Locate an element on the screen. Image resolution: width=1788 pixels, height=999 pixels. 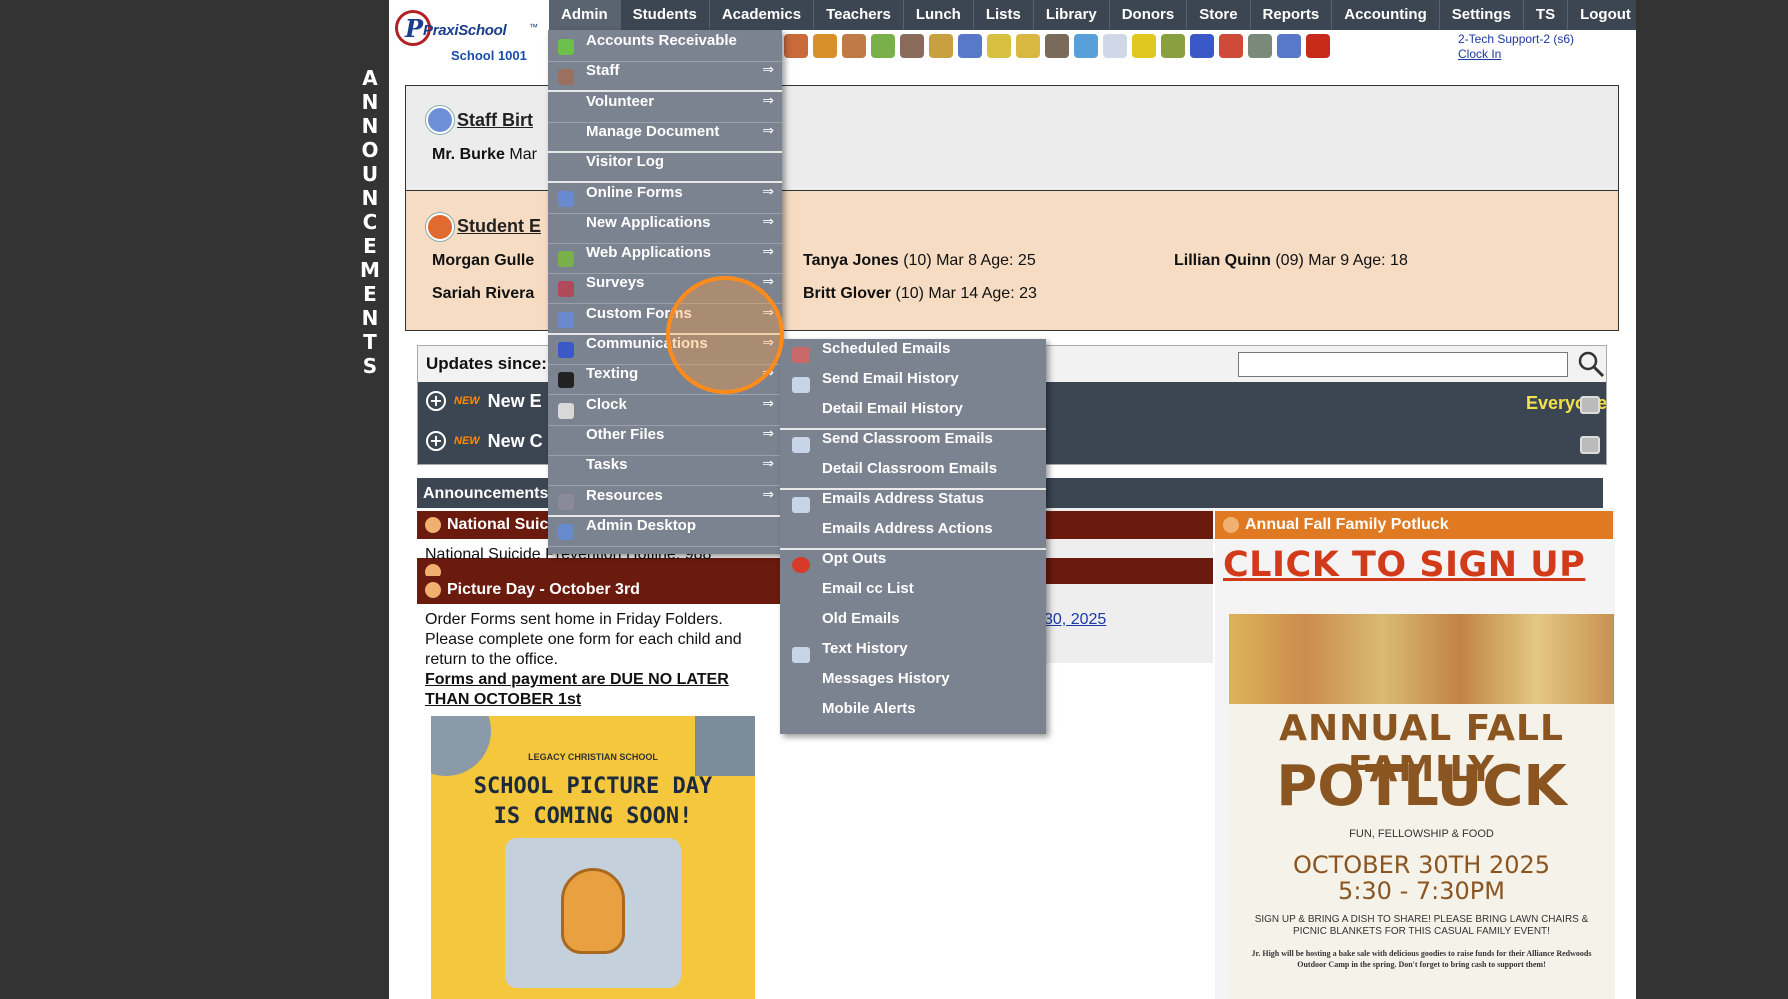
comm-menu-item-mobile-alerts: Mobile Alerts is located at coordinates (913, 715).